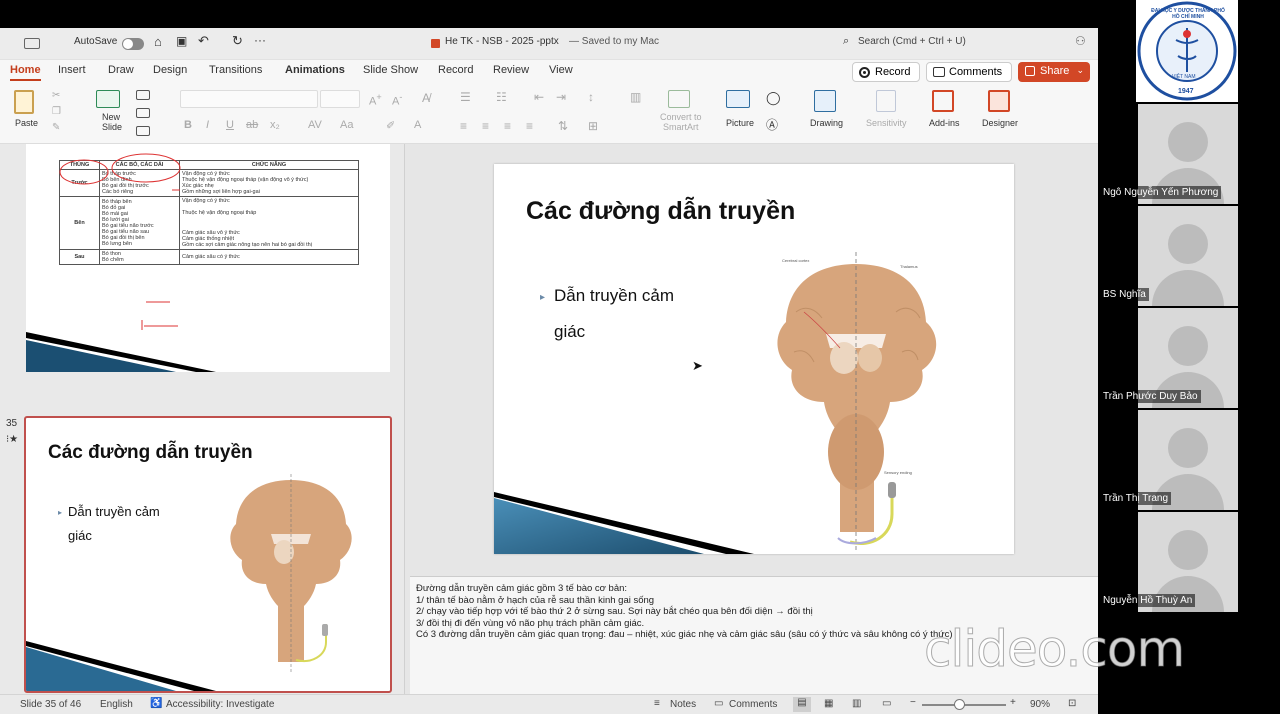 The height and width of the screenshot is (714, 1280). What do you see at coordinates (158, 41) in the screenshot?
I see `home-icon: ⌂` at bounding box center [158, 41].